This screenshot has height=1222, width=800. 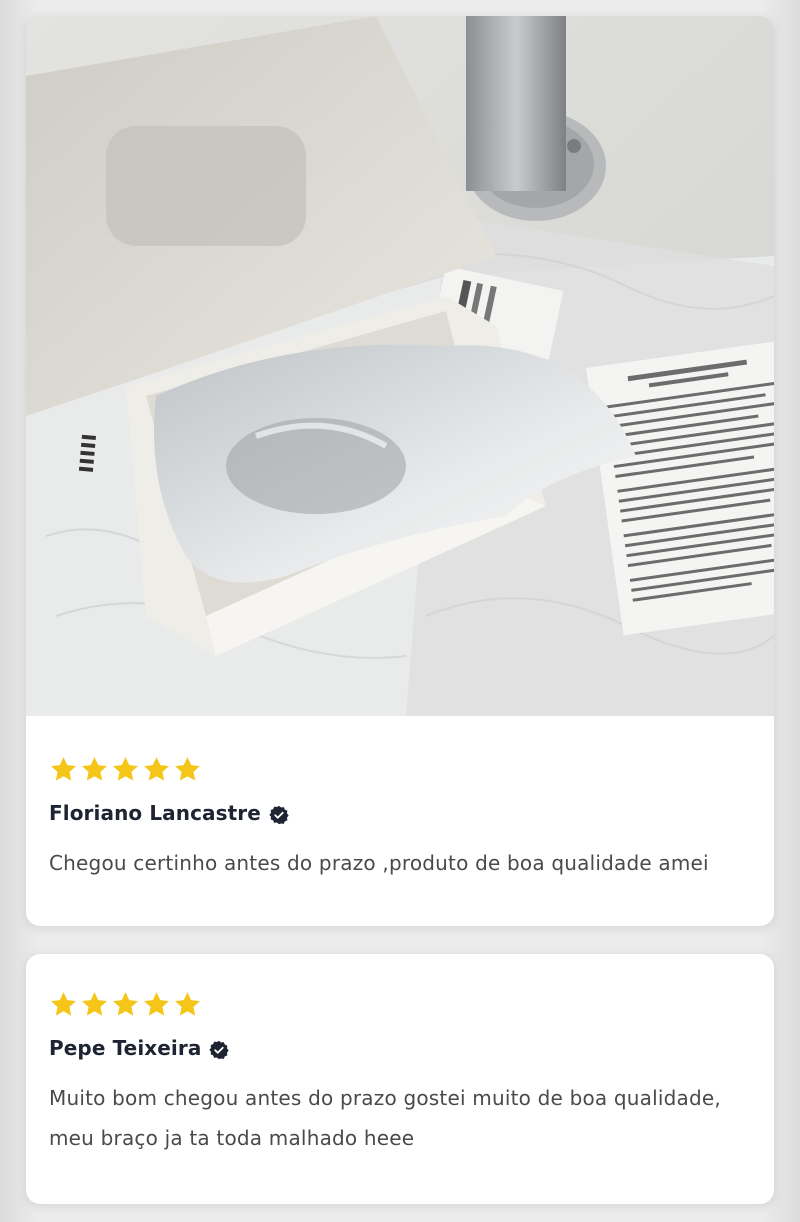 I want to click on author-name: Floriano Lancastre, so click(x=155, y=813).